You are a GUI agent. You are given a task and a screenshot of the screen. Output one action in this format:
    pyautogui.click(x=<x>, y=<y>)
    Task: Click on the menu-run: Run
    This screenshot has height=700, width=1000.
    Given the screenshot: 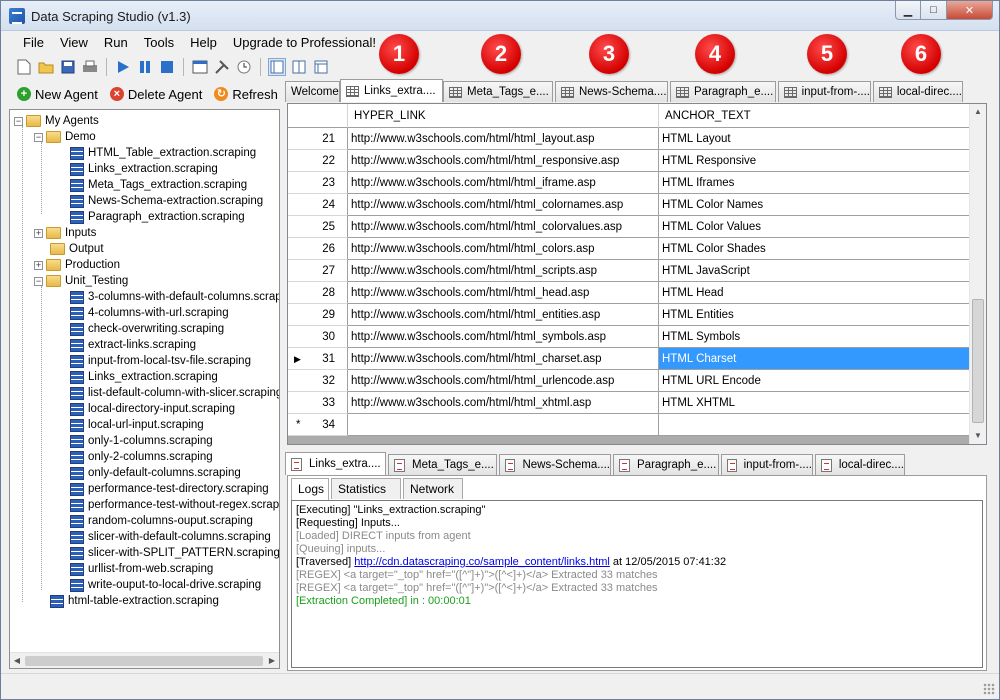 What is the action you would take?
    pyautogui.click(x=116, y=43)
    